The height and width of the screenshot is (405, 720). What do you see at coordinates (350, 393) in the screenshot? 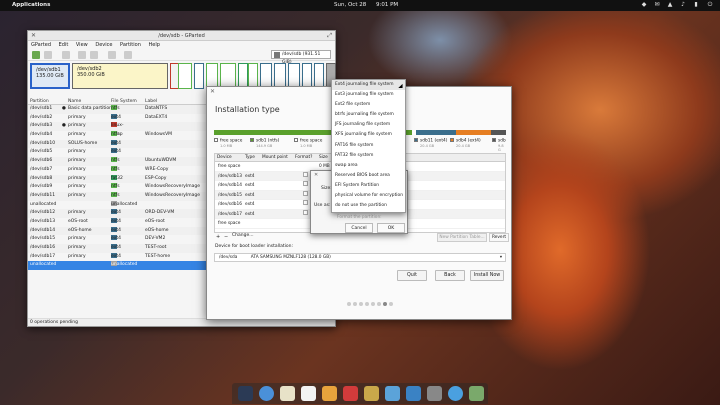
I see `videos-icon` at bounding box center [350, 393].